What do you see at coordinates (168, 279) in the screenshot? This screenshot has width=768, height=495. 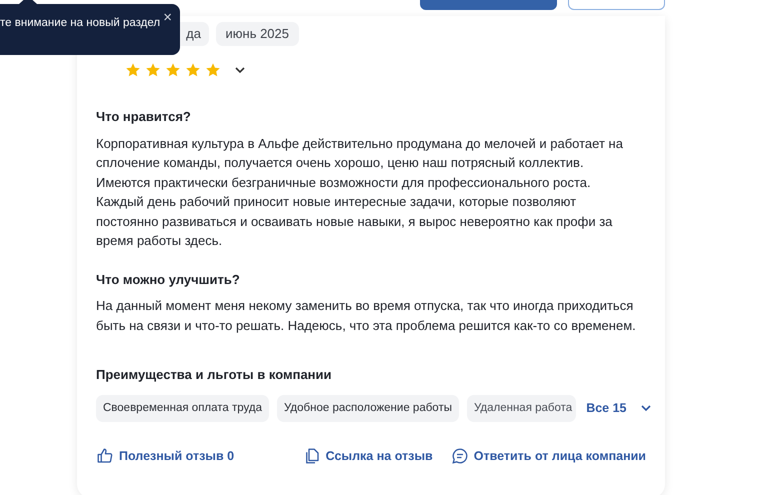 I see `section-heading: Что можно улучшить?` at bounding box center [168, 279].